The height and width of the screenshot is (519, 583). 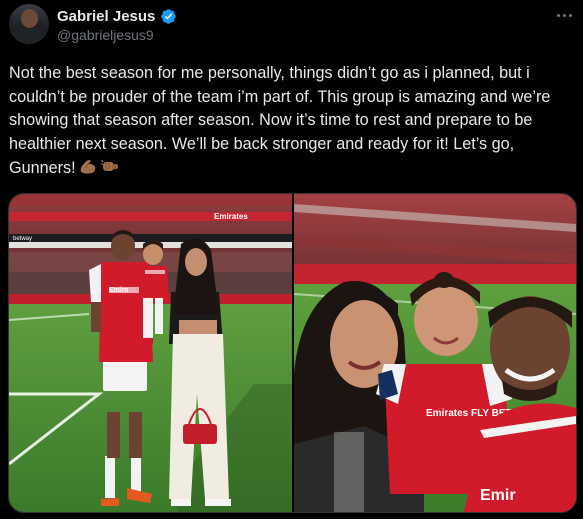 I want to click on stadium-board-text: Emirates, so click(x=231, y=216).